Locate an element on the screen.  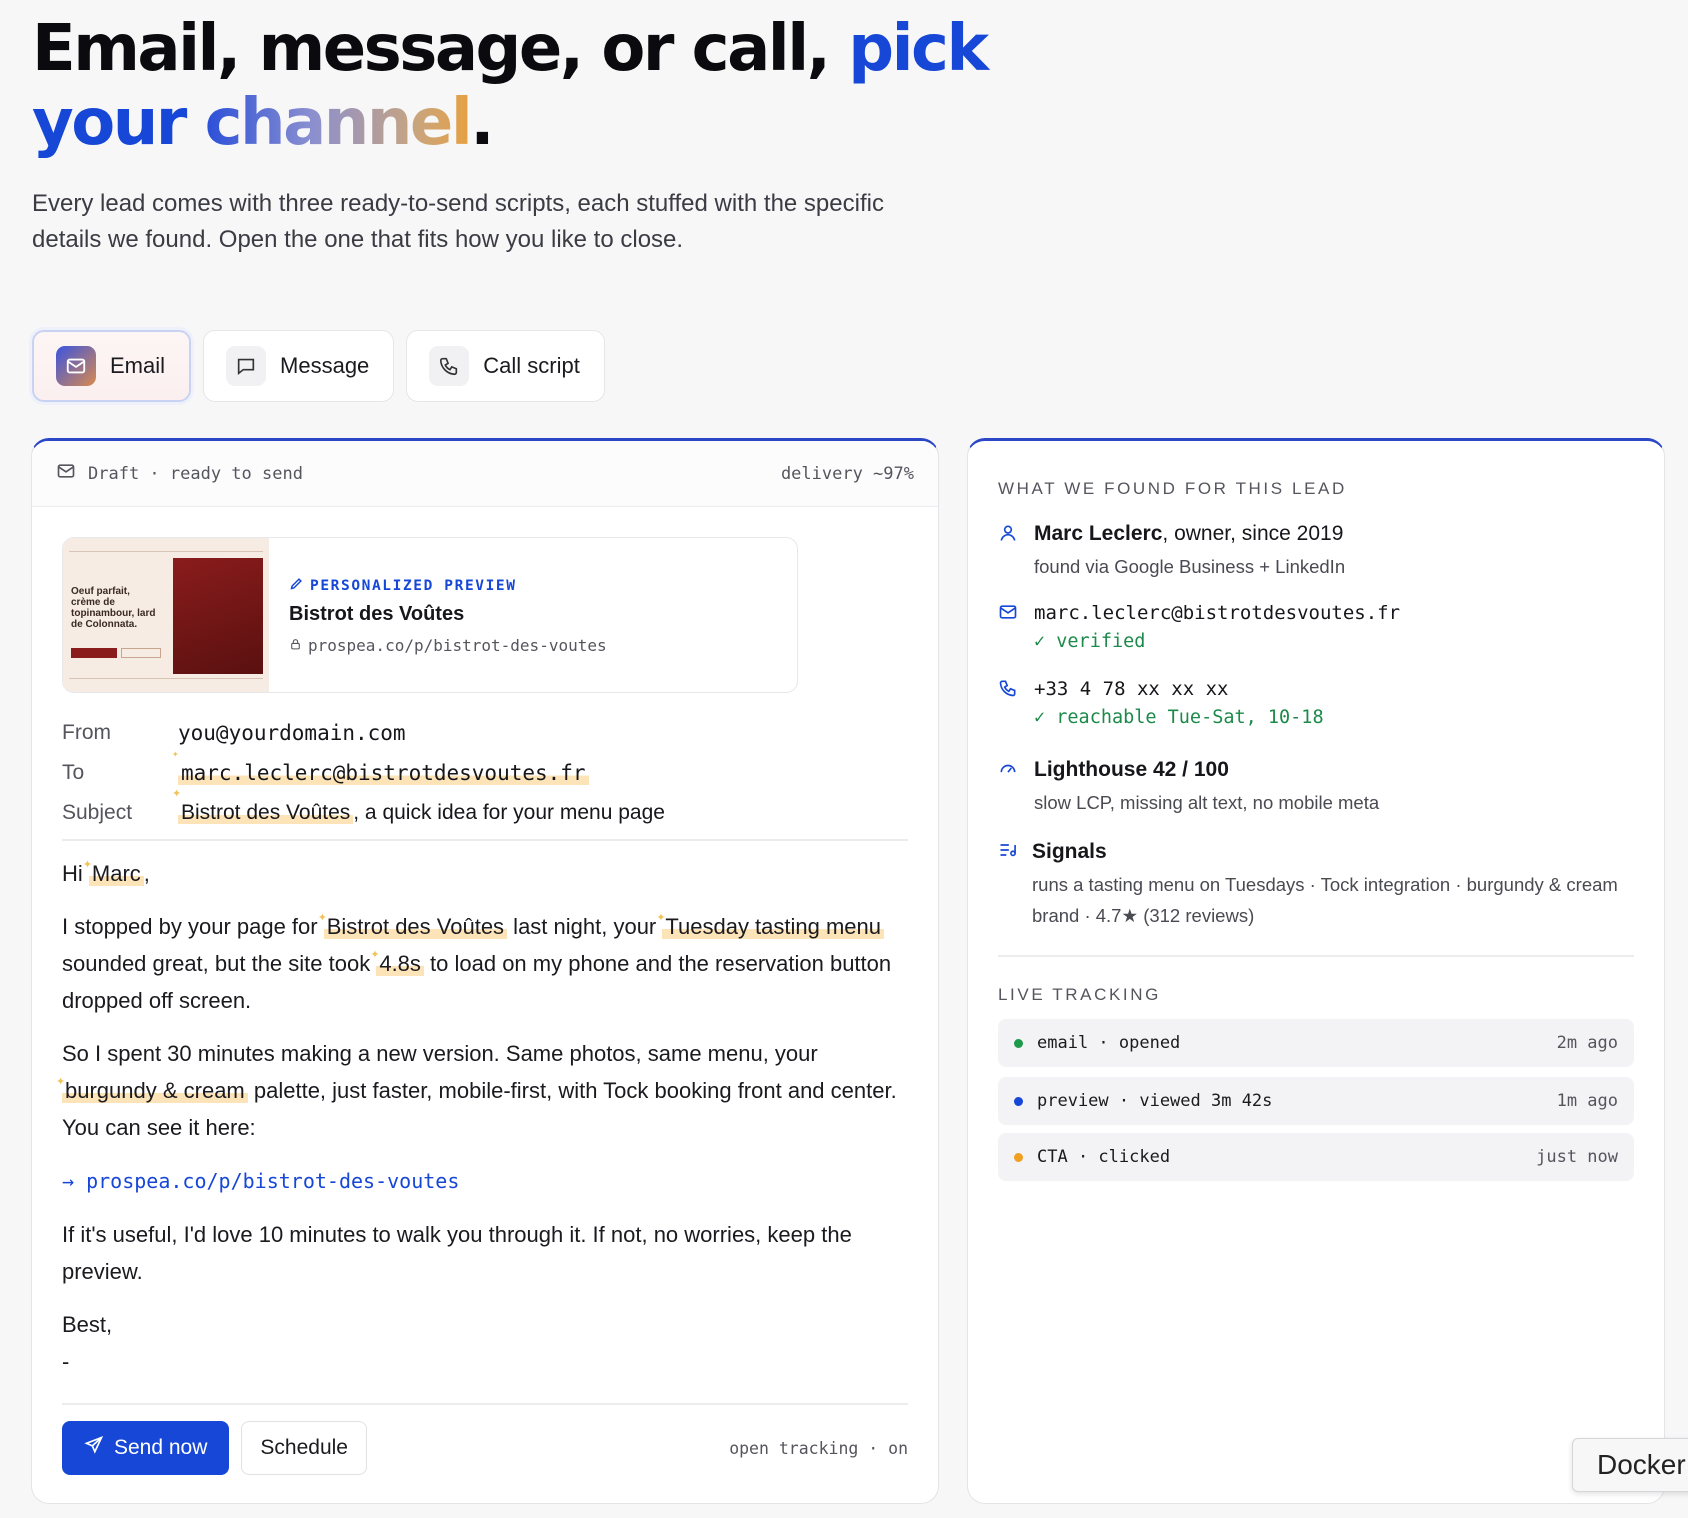
subject-rest: , a quick idea for your menu page is located at coordinates (509, 812).